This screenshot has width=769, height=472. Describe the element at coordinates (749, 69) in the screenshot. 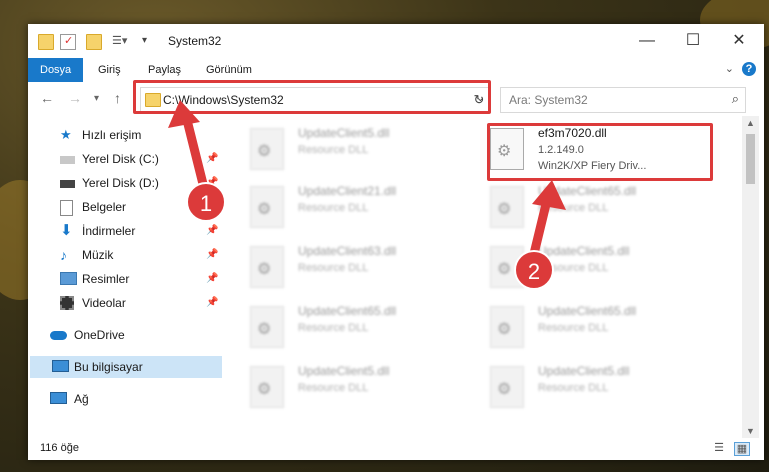

I see `help-icon: ?` at that location.